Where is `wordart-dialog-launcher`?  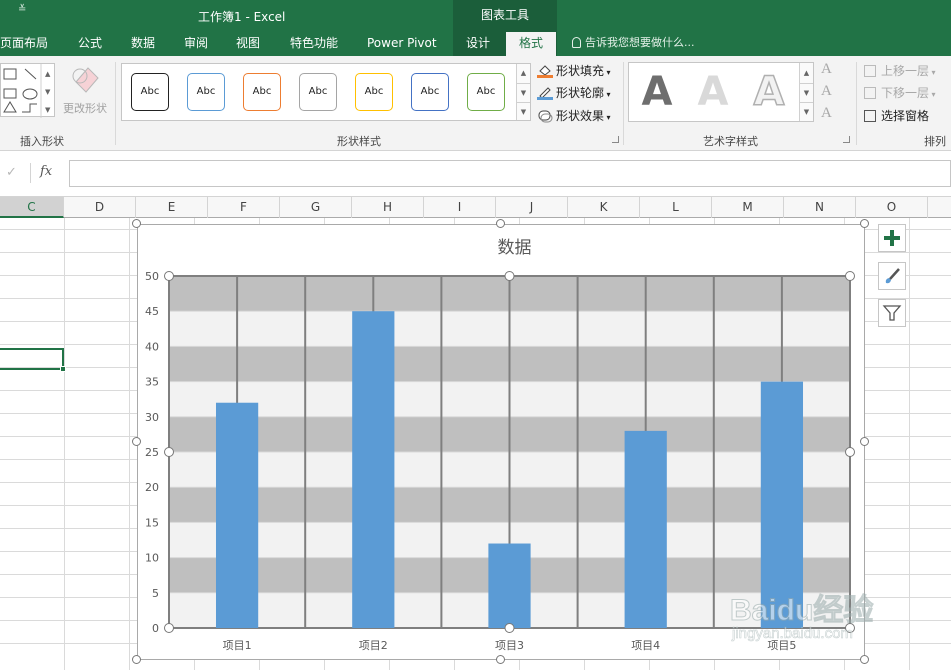
wordart-dialog-launcher is located at coordinates (846, 139).